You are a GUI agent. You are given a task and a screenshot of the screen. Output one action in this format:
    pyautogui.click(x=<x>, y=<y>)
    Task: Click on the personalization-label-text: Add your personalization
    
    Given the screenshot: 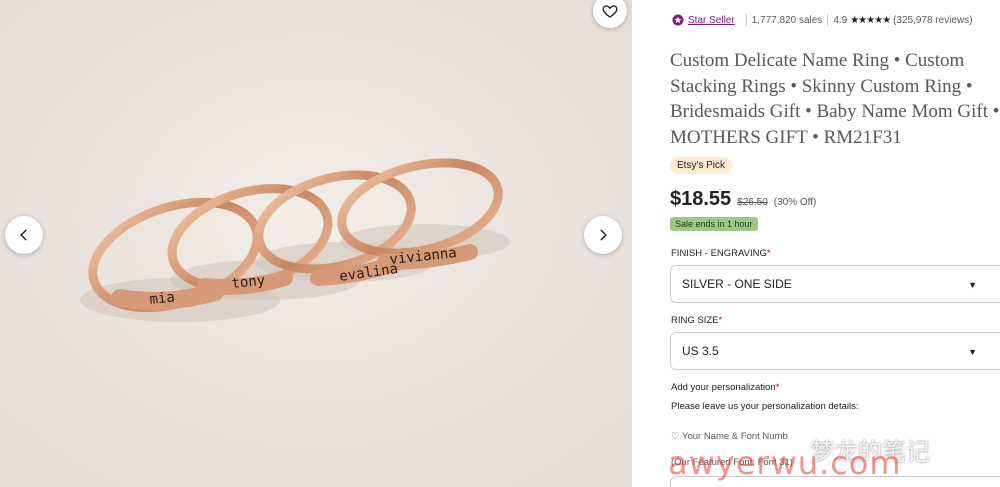 What is the action you would take?
    pyautogui.click(x=723, y=387)
    